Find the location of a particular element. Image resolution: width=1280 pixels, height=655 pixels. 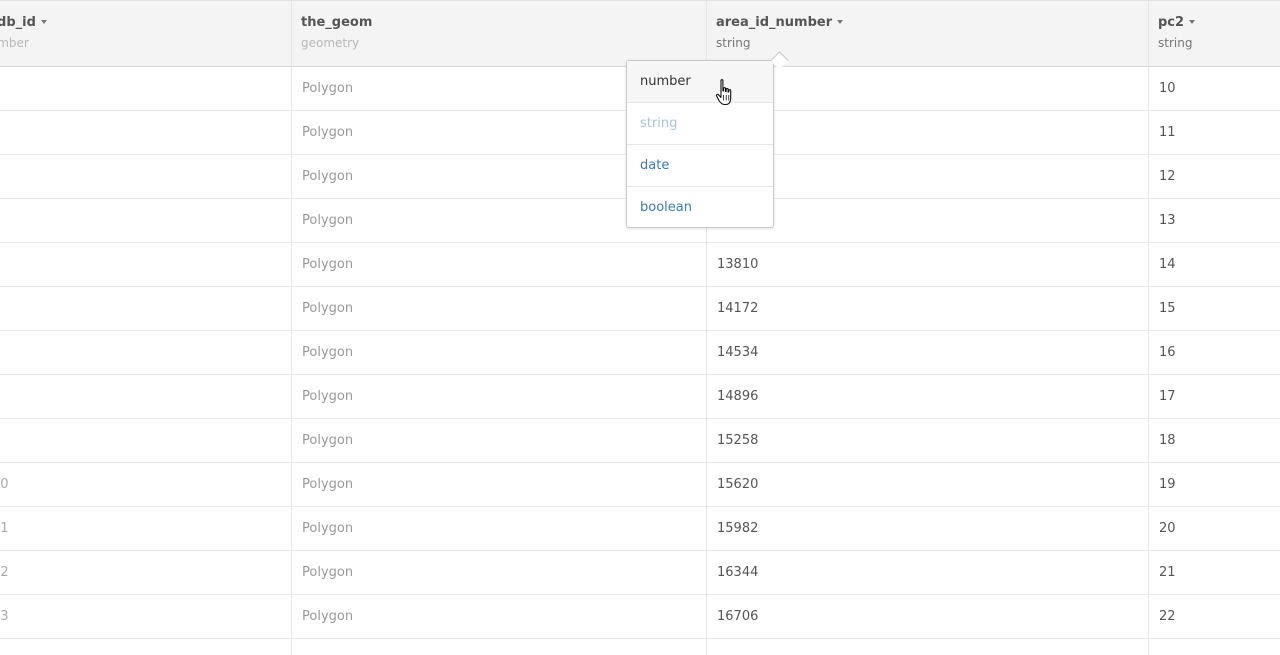

cell-area-id-number: 14896 is located at coordinates (927, 396).